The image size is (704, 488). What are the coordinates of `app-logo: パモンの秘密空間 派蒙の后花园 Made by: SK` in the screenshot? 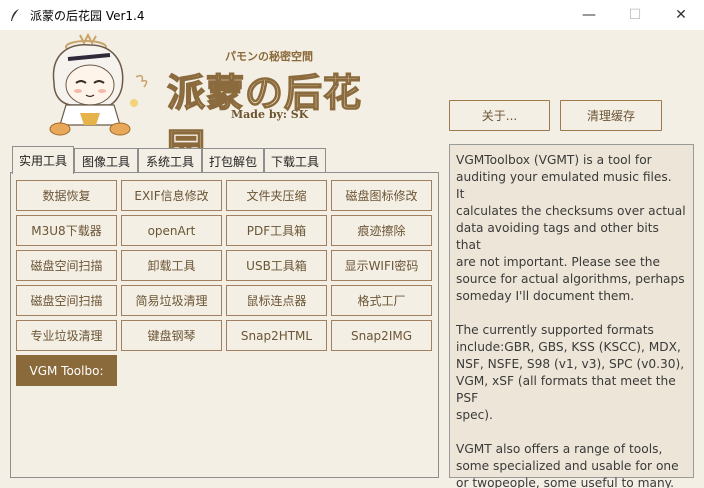 It's located at (282, 107).